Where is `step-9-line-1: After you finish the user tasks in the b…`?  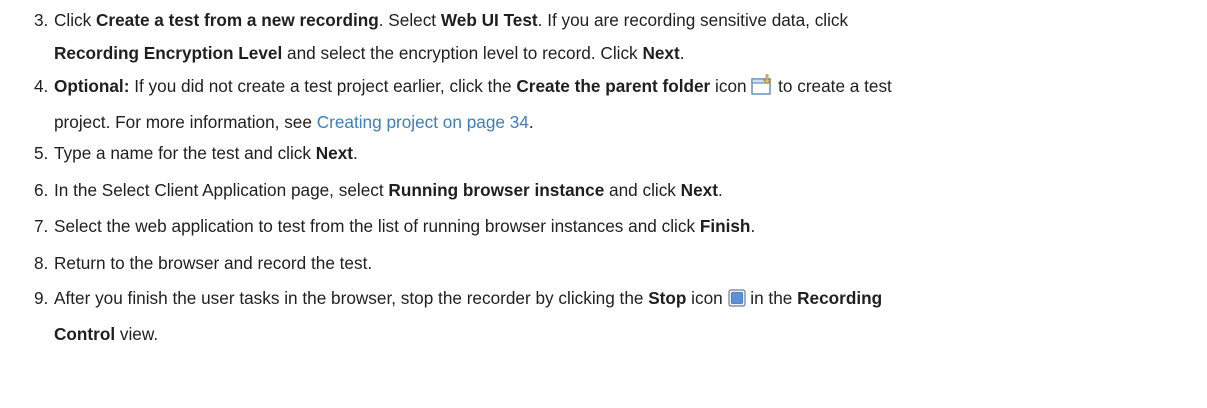
step-9-line-1: After you finish the user tasks in the b… is located at coordinates (630, 300).